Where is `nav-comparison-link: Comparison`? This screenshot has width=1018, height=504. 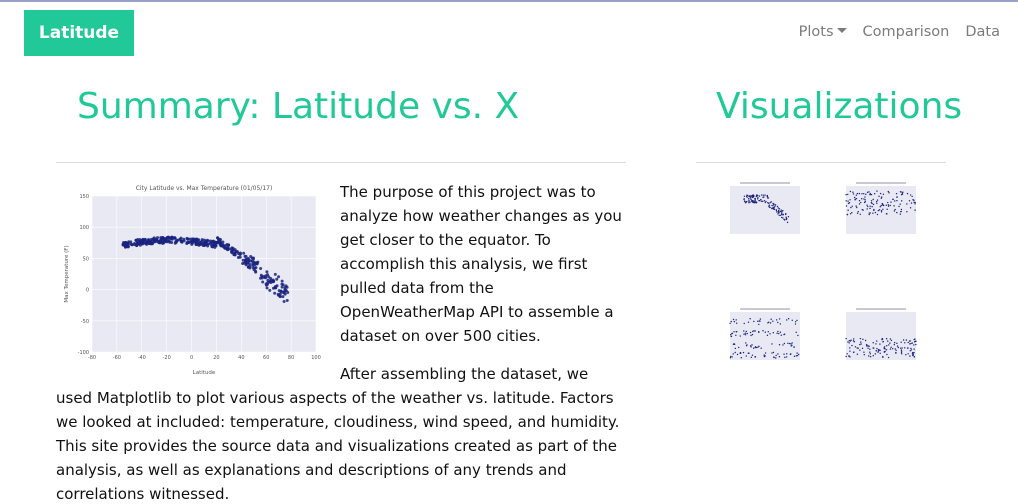
nav-comparison-link: Comparison is located at coordinates (906, 32).